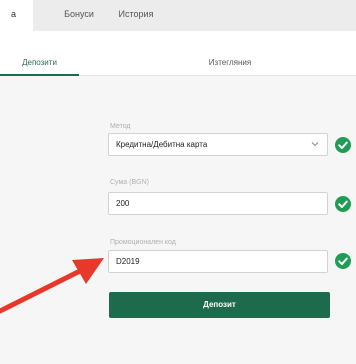 The height and width of the screenshot is (364, 356). Describe the element at coordinates (218, 261) in the screenshot. I see `promo-code-input: D2019` at that location.